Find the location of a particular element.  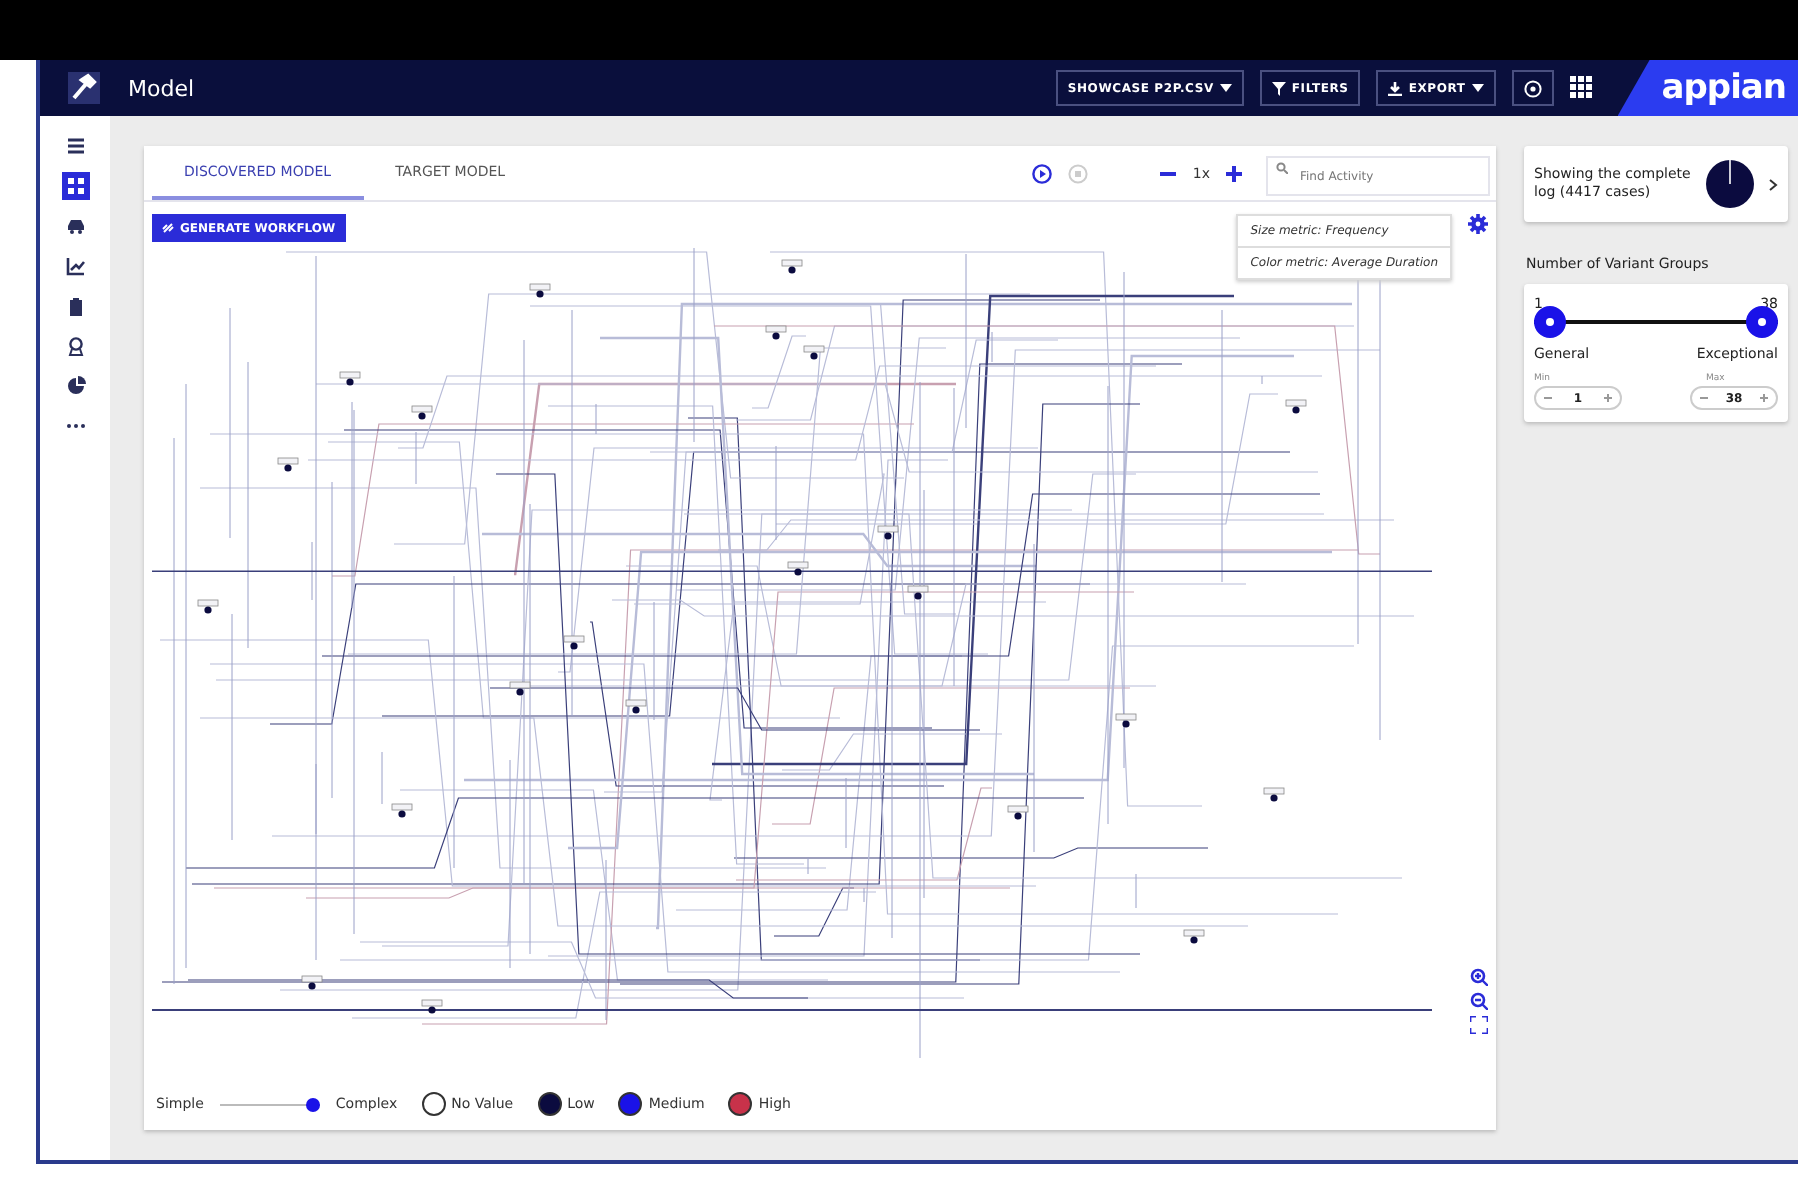

settings-icon is located at coordinates (1478, 224).